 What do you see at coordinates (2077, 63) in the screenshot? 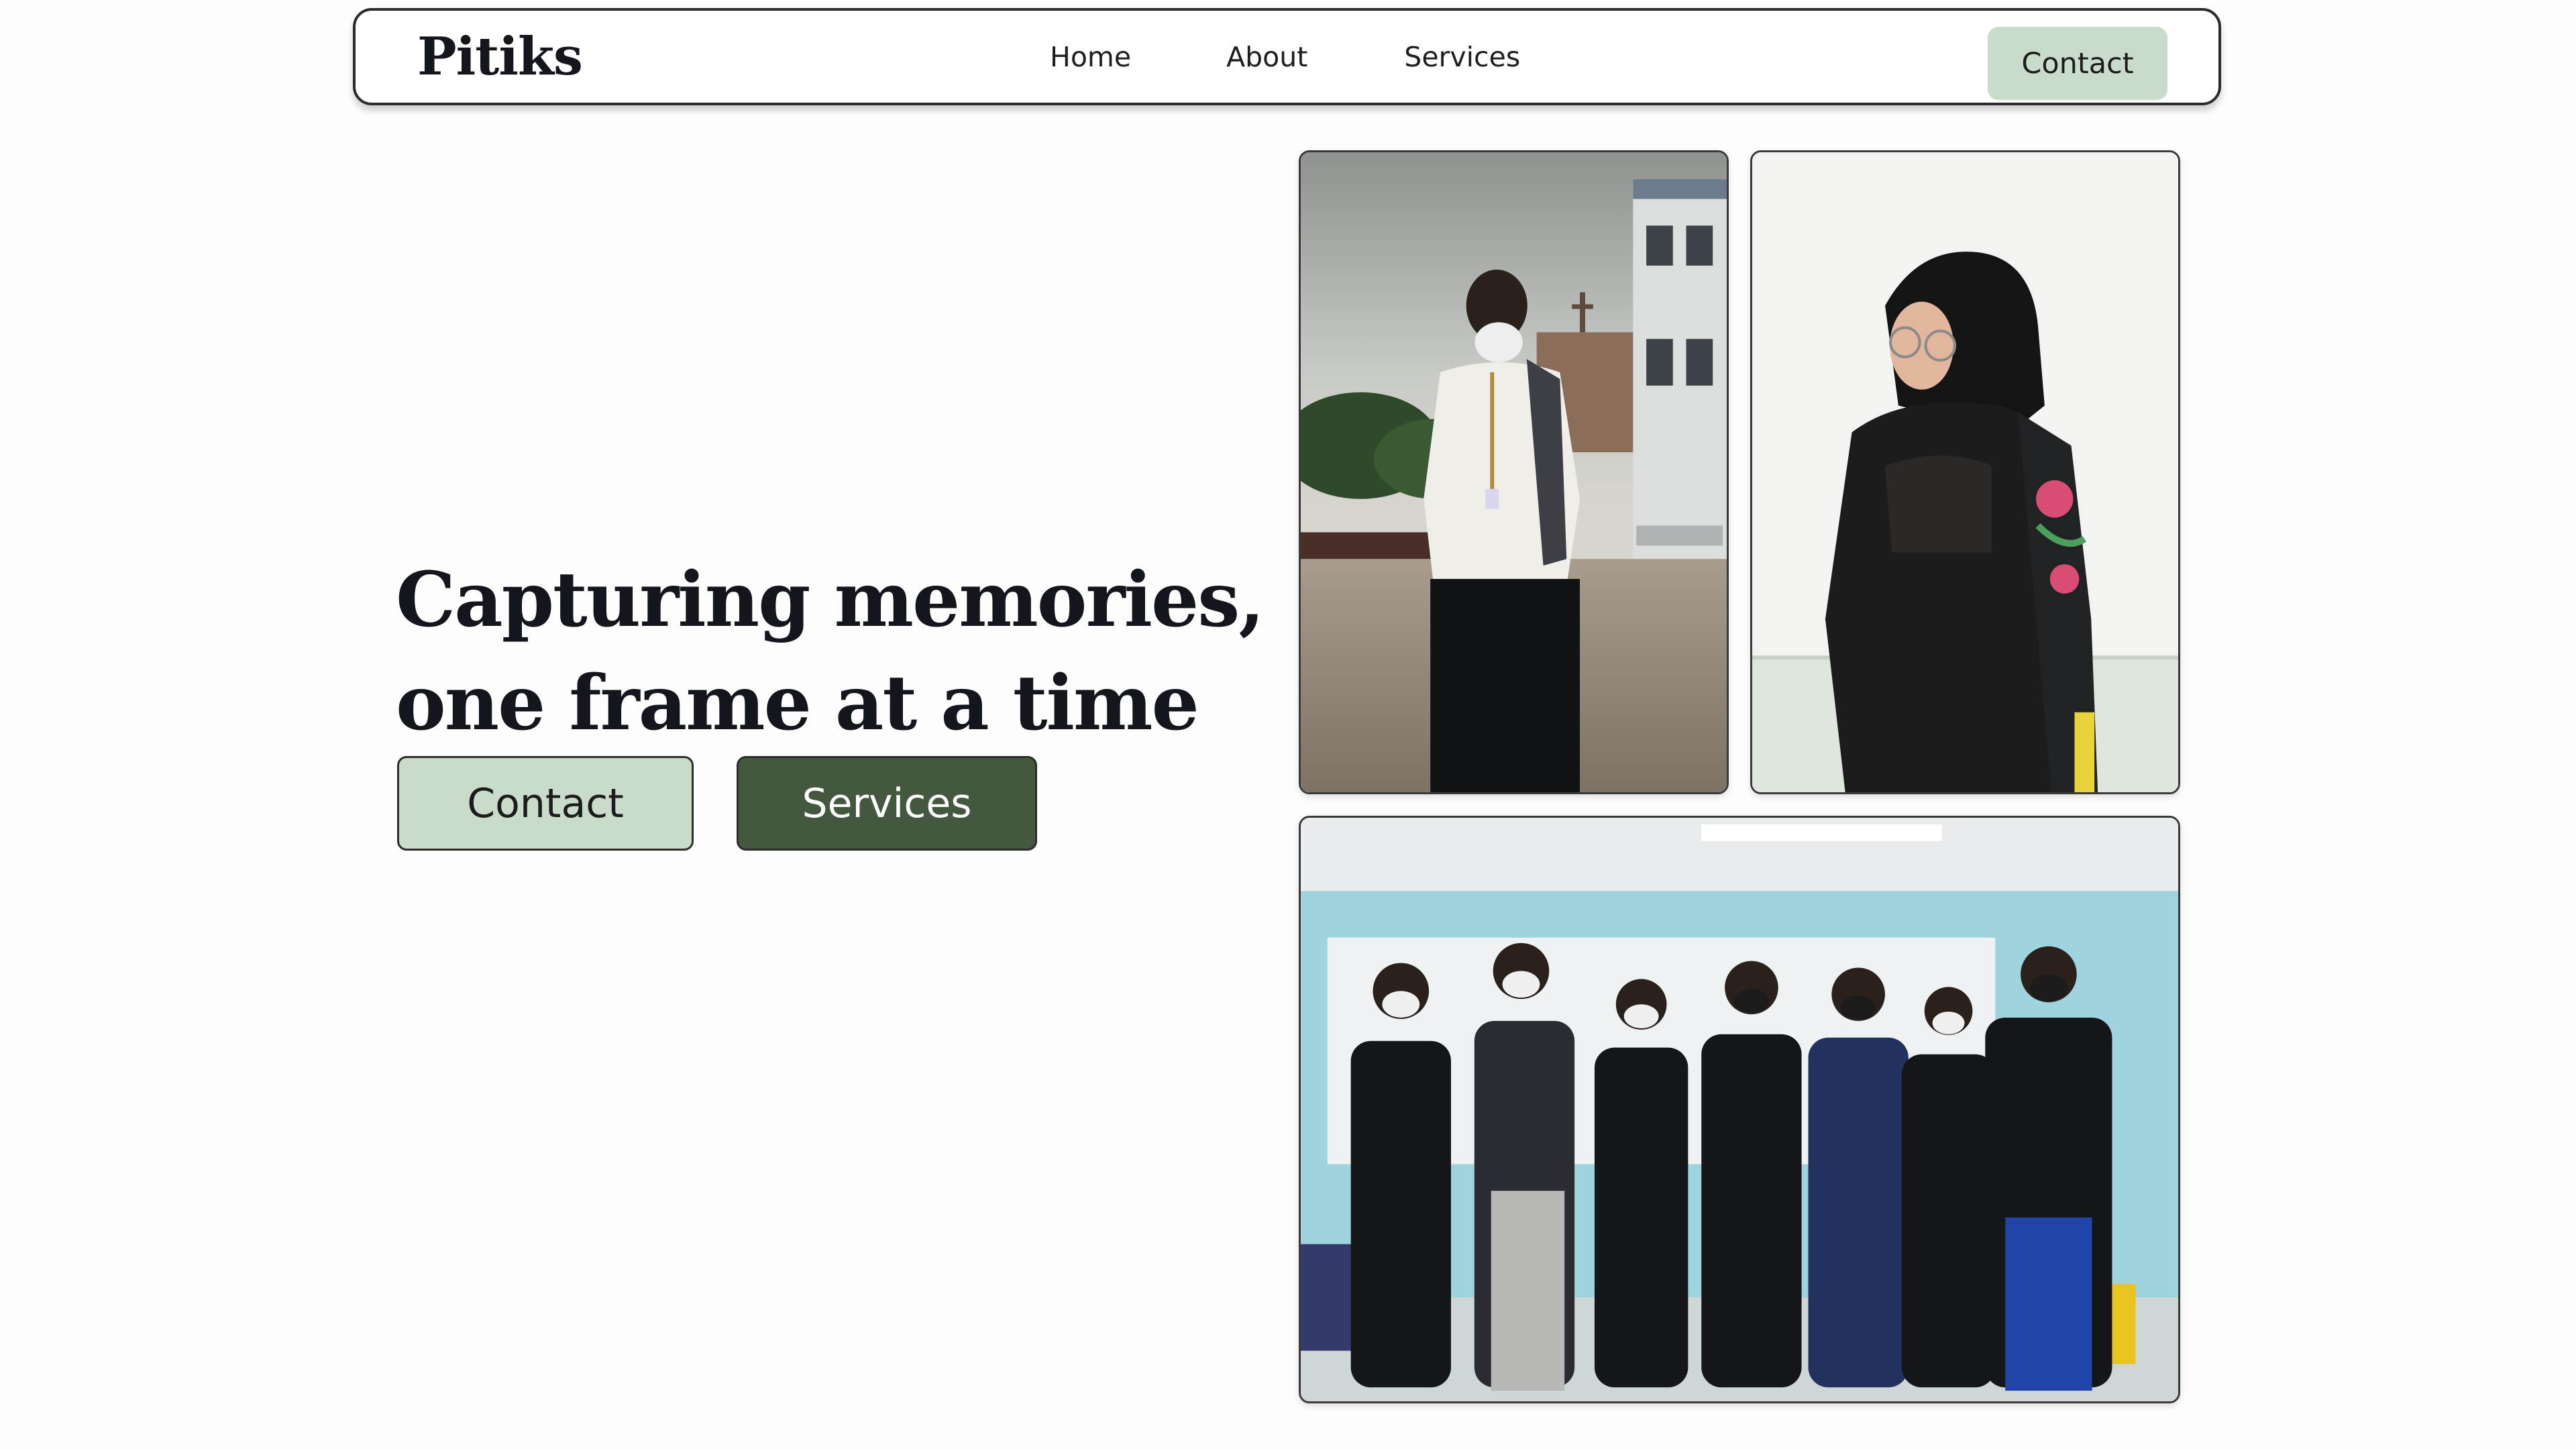
I see `nav-contact-button: Contact` at bounding box center [2077, 63].